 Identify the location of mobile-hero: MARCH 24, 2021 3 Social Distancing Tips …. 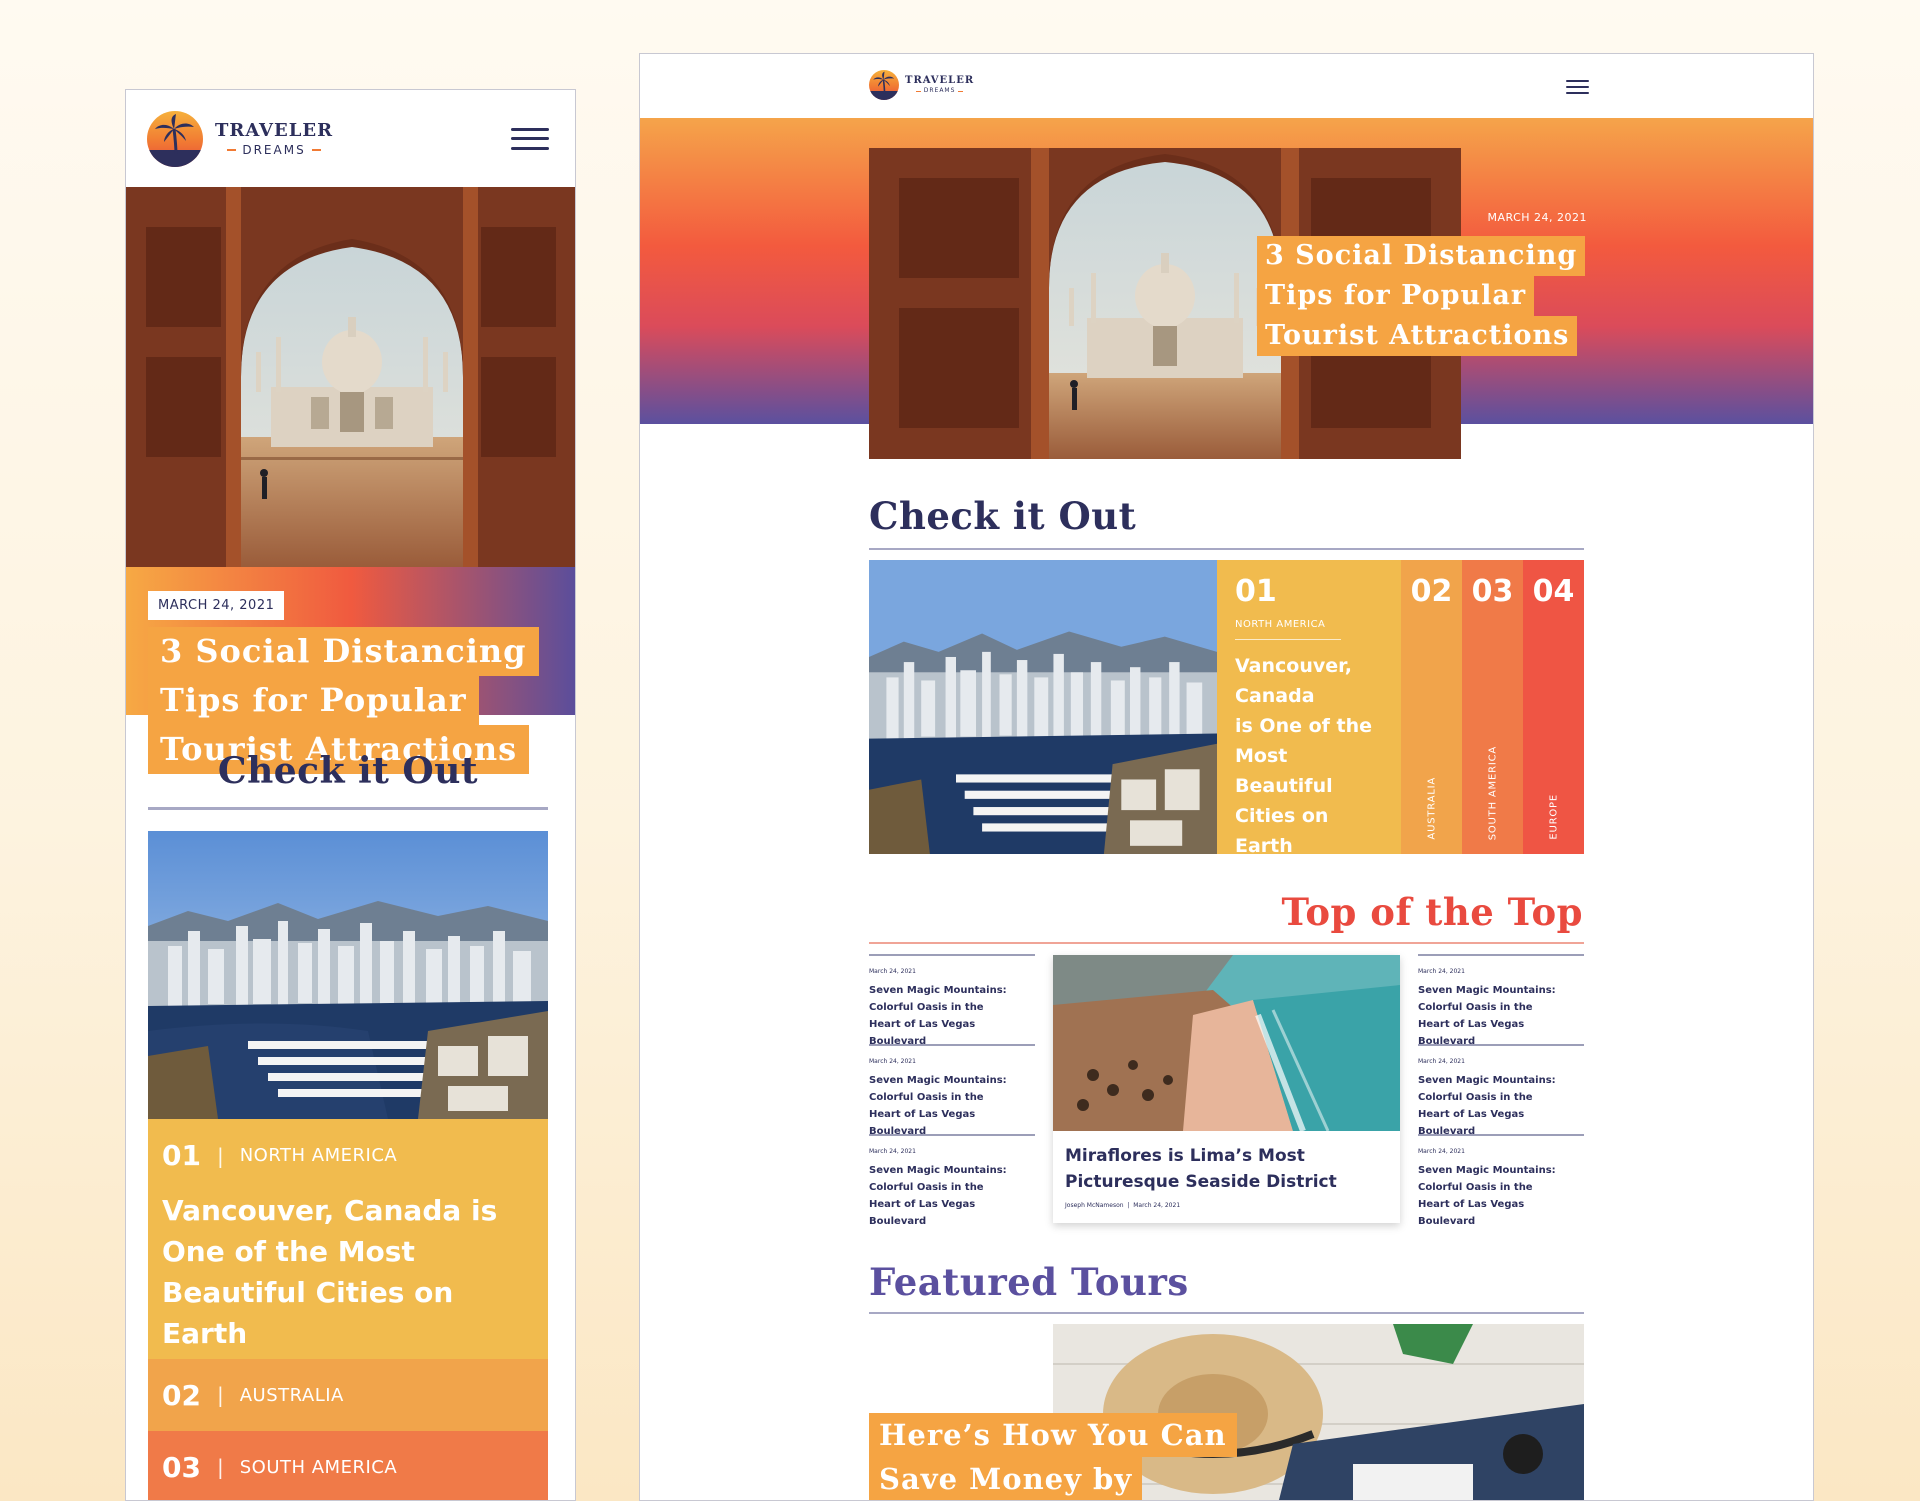
(350, 480).